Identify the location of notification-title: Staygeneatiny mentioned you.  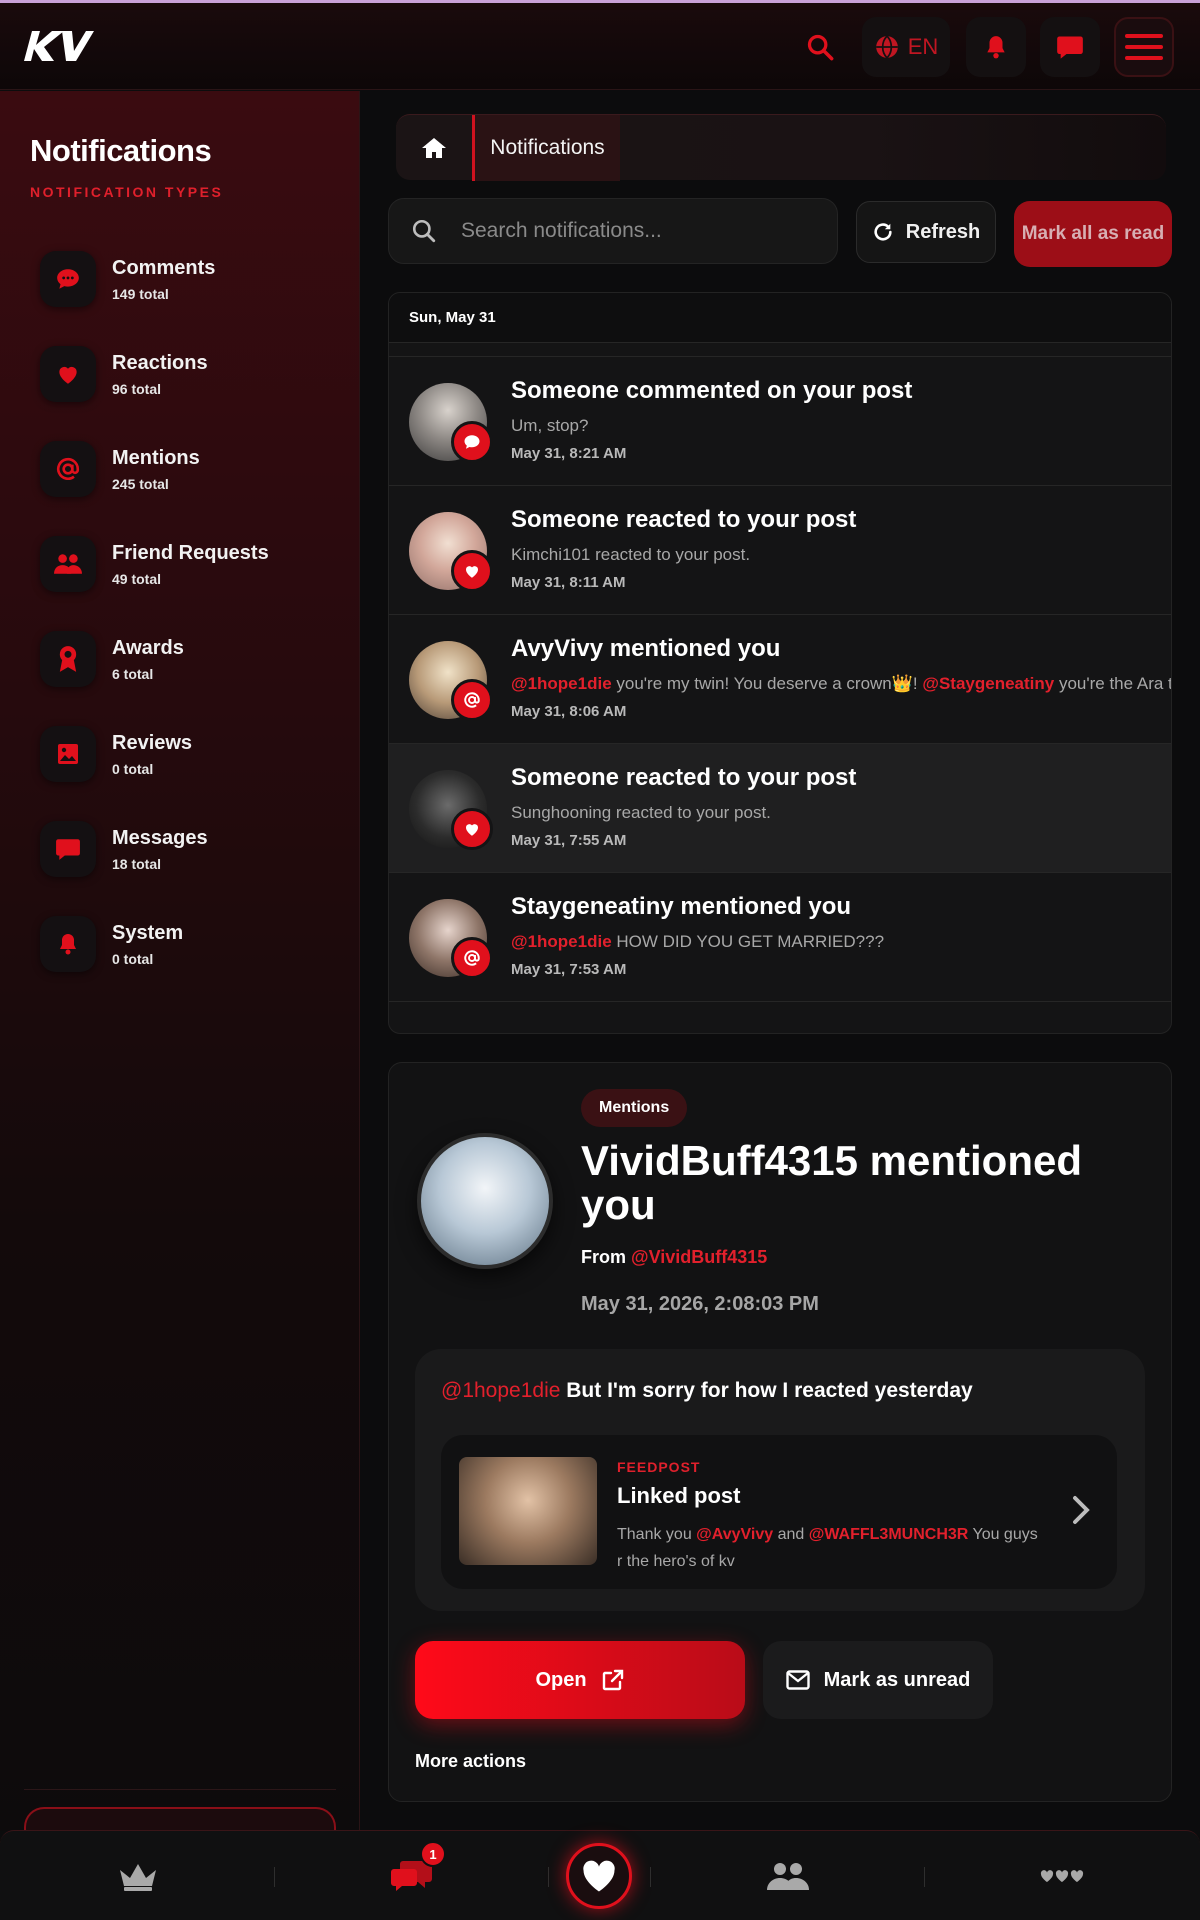
(681, 906).